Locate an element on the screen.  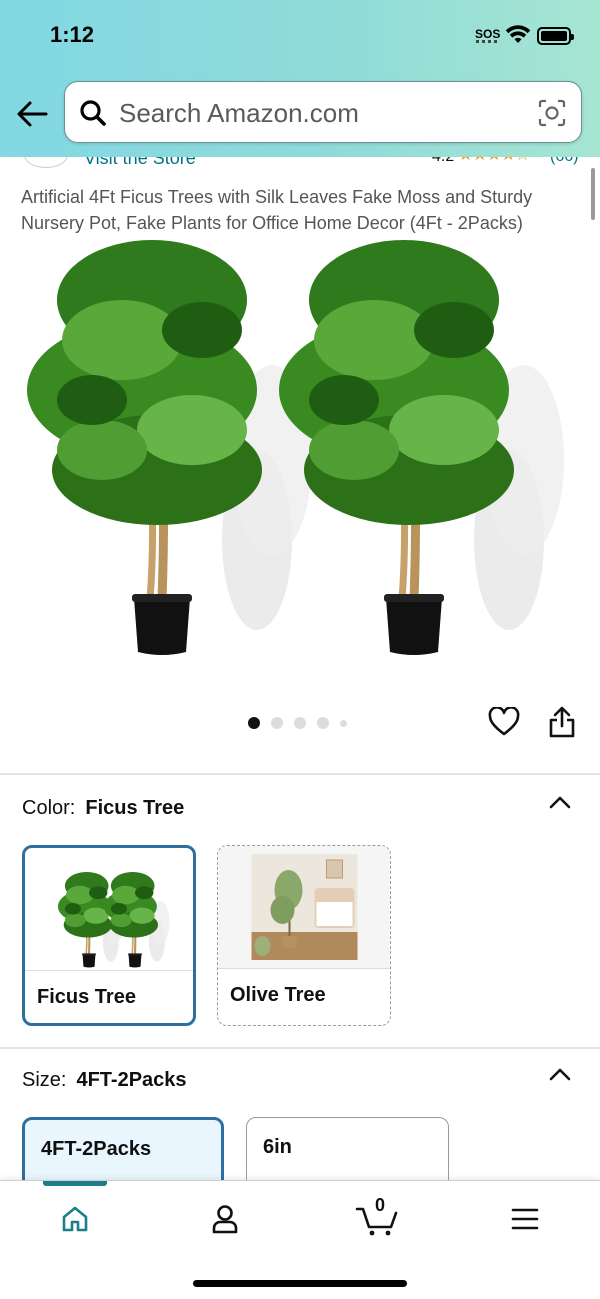
back-button is located at coordinates (32, 114).